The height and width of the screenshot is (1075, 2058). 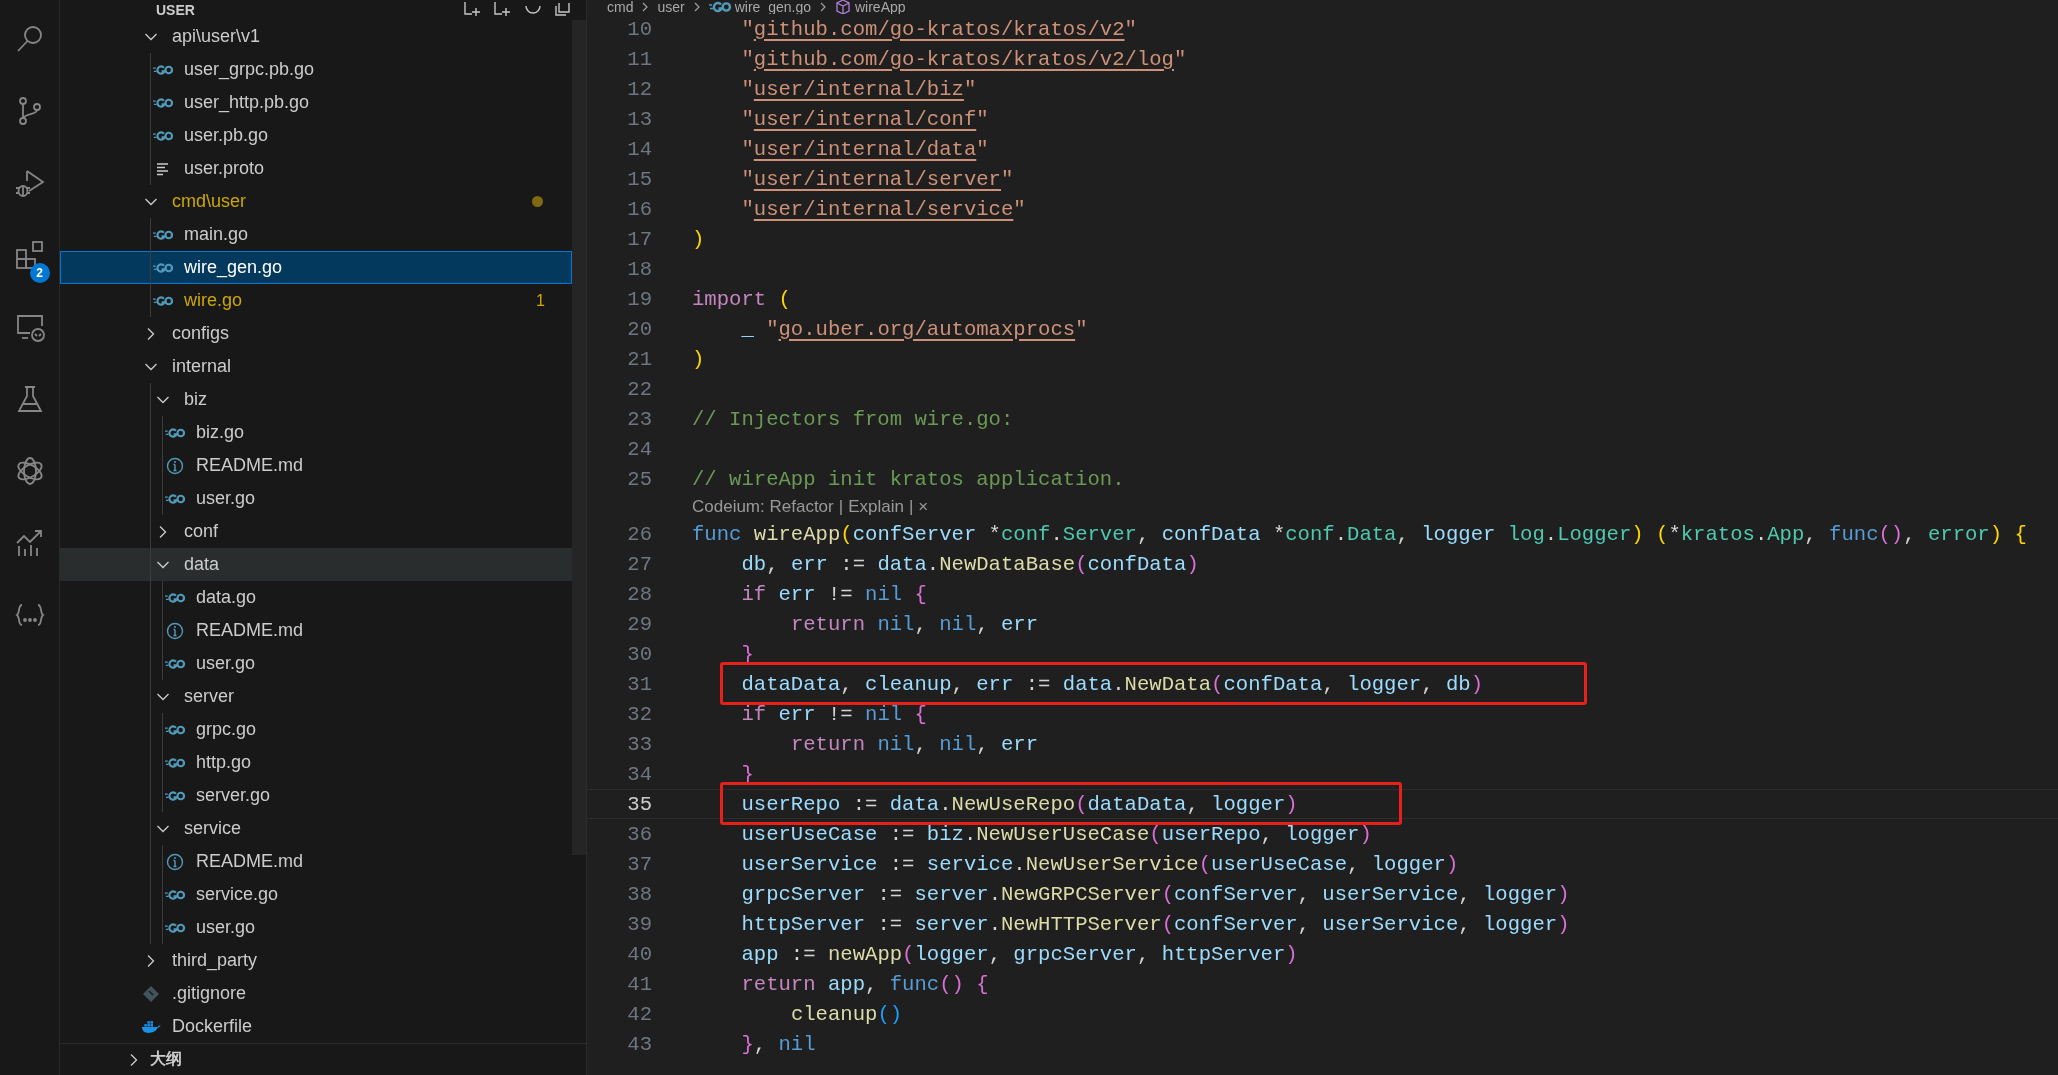 I want to click on folder-item: data, so click(x=316, y=564).